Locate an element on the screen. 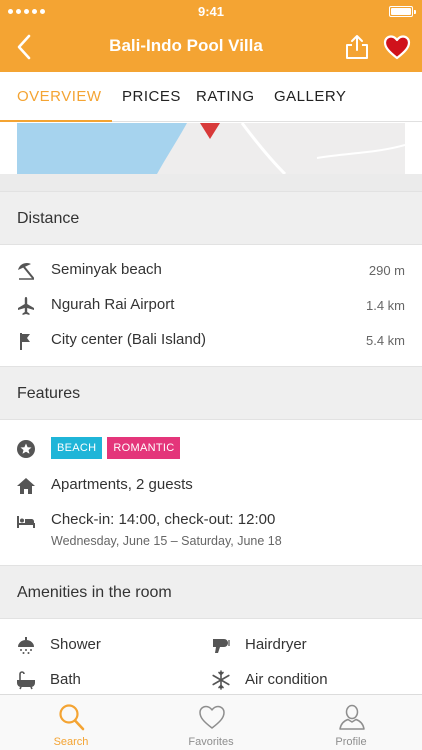 The width and height of the screenshot is (422, 750). snowflake-icon is located at coordinates (221, 680).